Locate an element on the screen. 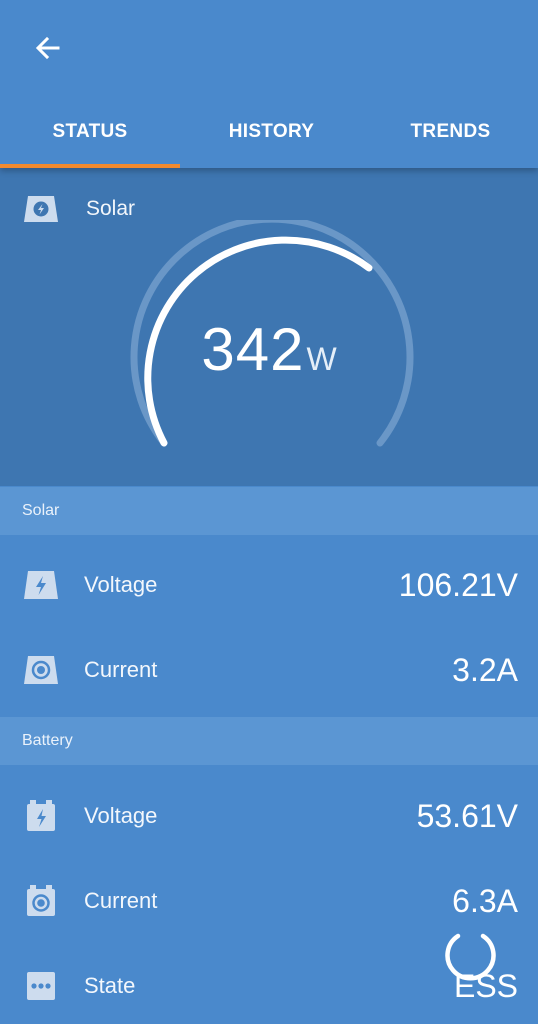 The height and width of the screenshot is (1024, 538). voltage-bolt-icon is located at coordinates (41, 585).